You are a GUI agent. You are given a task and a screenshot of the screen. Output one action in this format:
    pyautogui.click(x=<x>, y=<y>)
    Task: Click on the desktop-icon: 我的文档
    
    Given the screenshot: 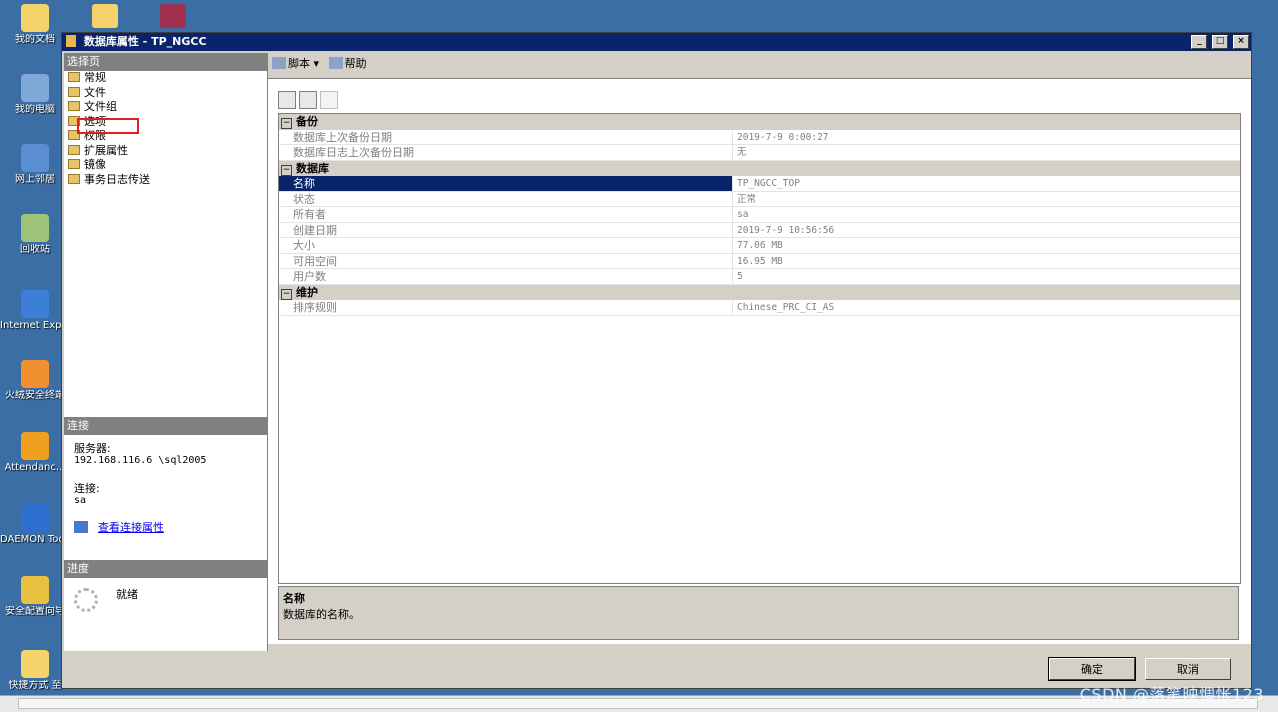 What is the action you would take?
    pyautogui.click(x=35, y=24)
    